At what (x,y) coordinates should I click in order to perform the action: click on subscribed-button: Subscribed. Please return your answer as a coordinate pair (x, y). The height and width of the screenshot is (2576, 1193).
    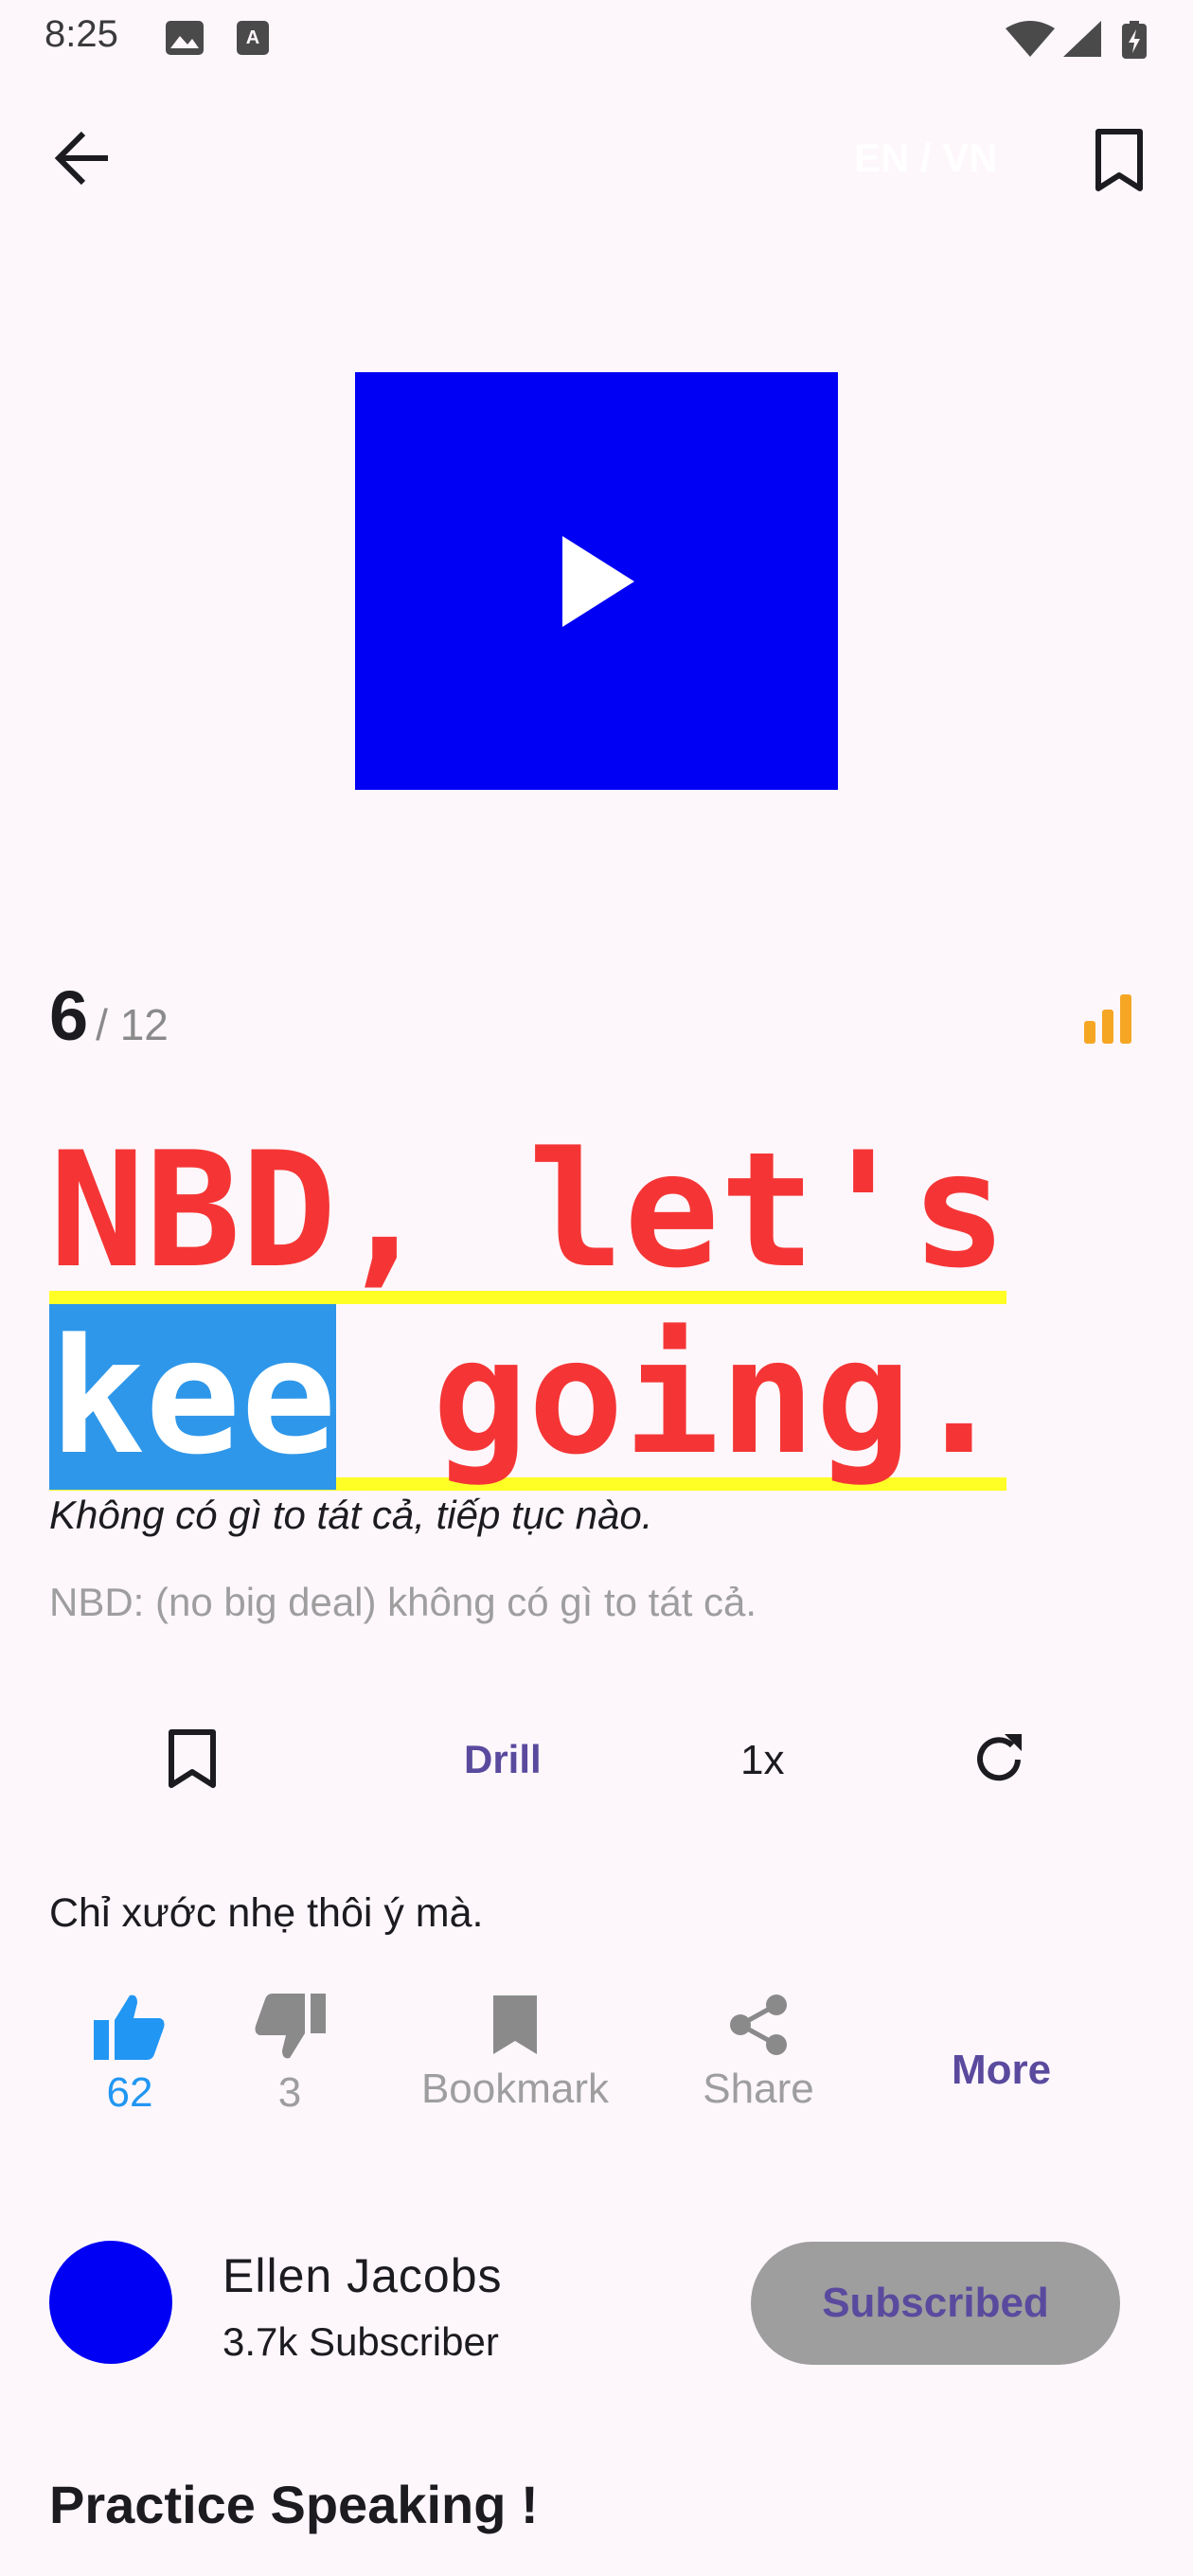
    Looking at the image, I should click on (935, 2303).